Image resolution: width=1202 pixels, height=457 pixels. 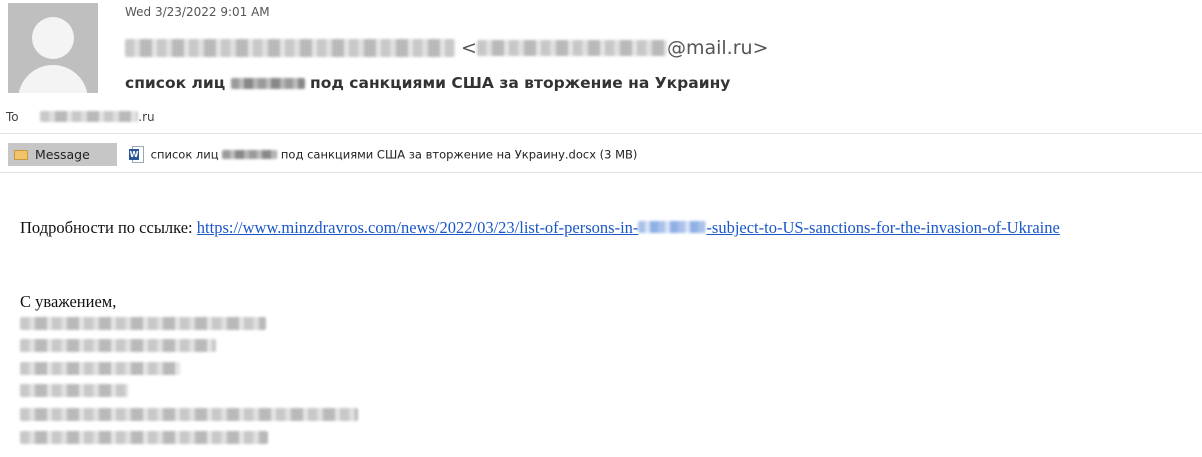 What do you see at coordinates (571, 47) in the screenshot?
I see `redacted-sender-email-user` at bounding box center [571, 47].